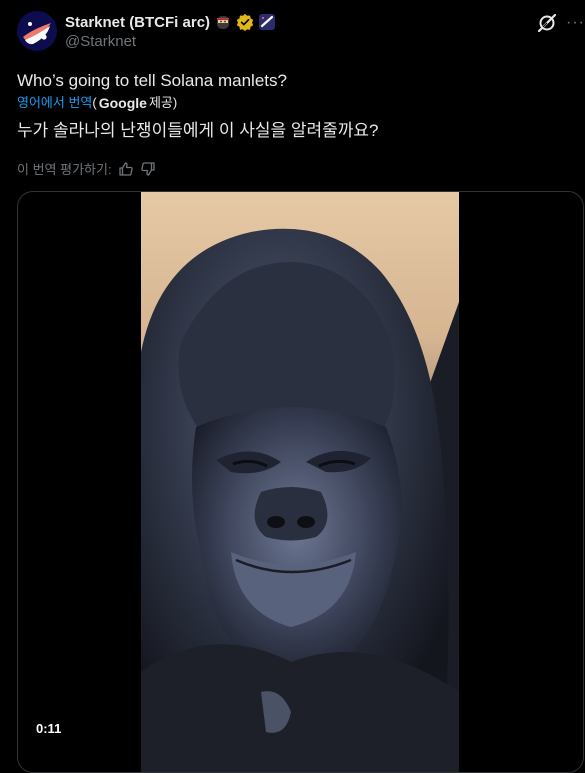 The image size is (585, 773). I want to click on provider-suffix: 제공), so click(163, 102).